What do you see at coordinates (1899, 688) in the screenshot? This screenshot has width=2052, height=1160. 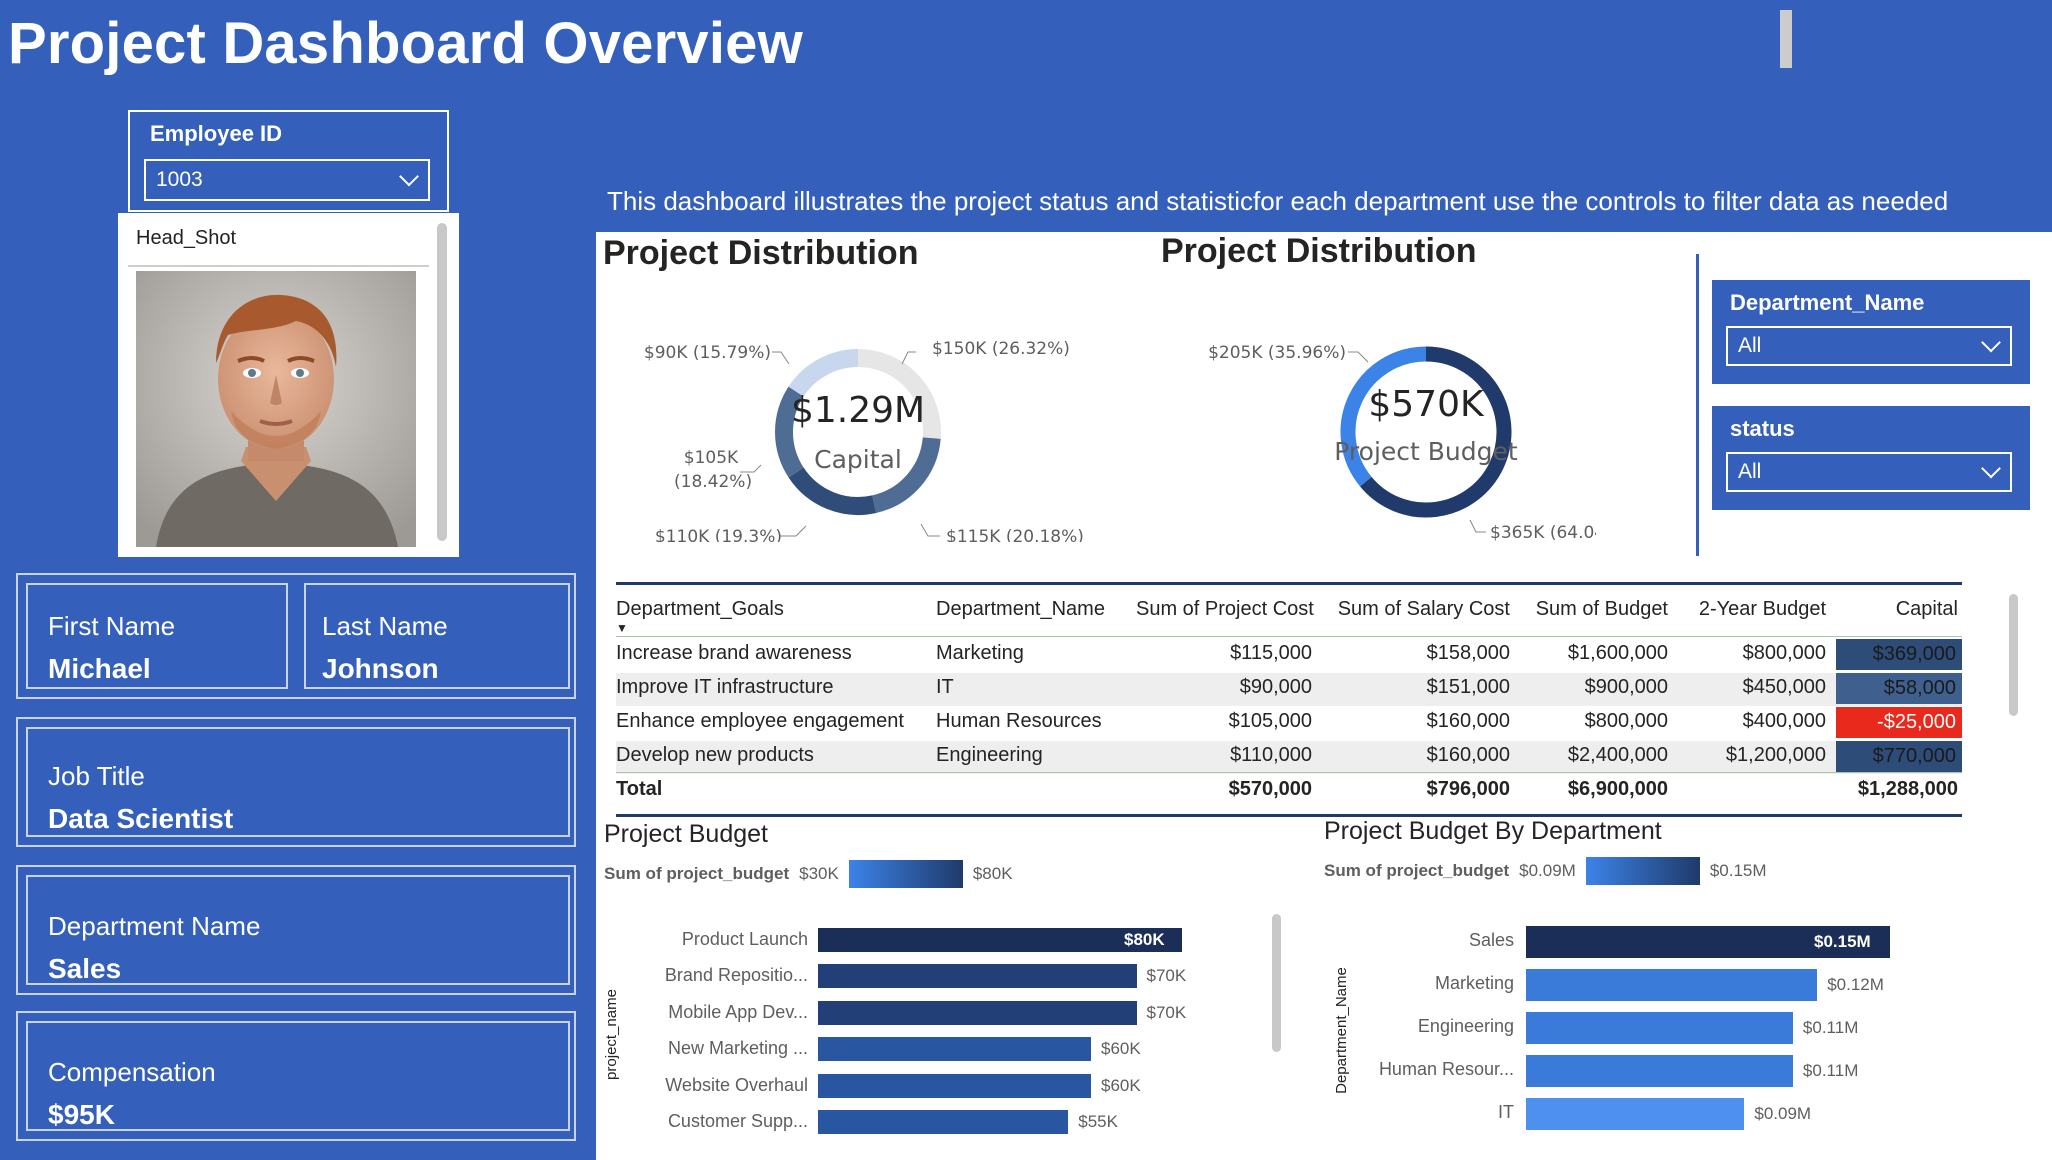 I see `capital-cell: $58,000` at bounding box center [1899, 688].